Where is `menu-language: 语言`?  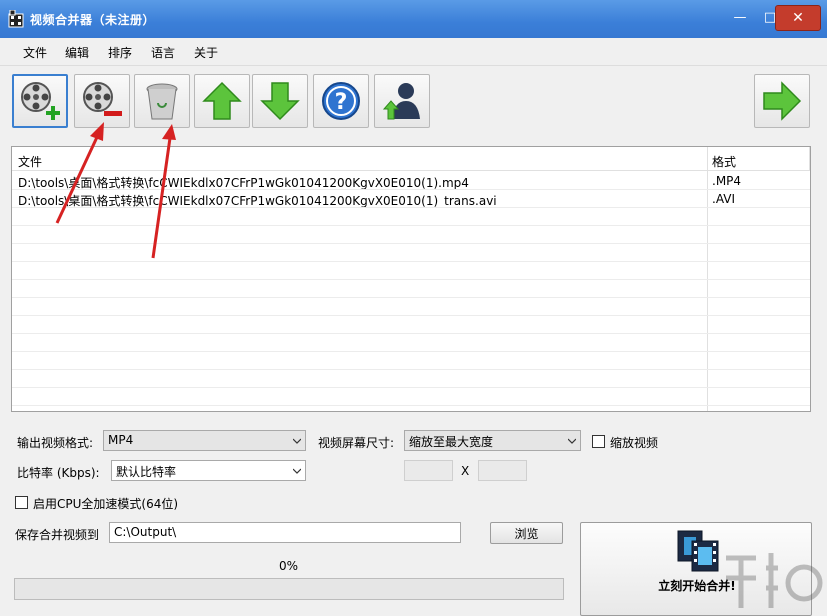
menu-language: 语言 is located at coordinates (163, 52).